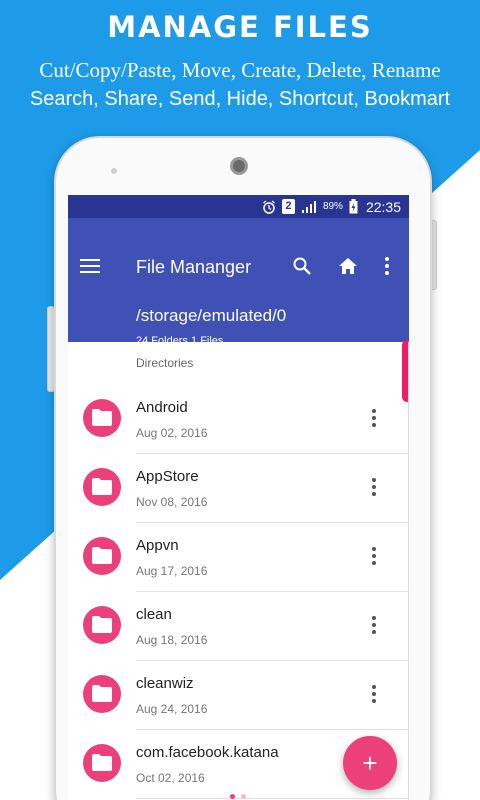 The image size is (480, 800). I want to click on item-name: Android, so click(162, 407).